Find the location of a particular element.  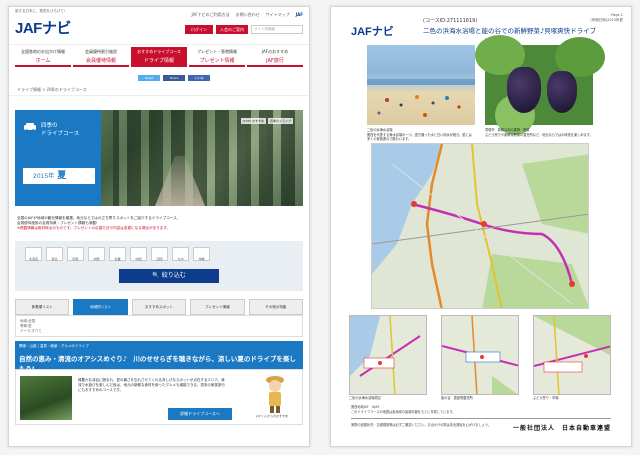

tab-present: プレゼント情報 is located at coordinates (217, 307).